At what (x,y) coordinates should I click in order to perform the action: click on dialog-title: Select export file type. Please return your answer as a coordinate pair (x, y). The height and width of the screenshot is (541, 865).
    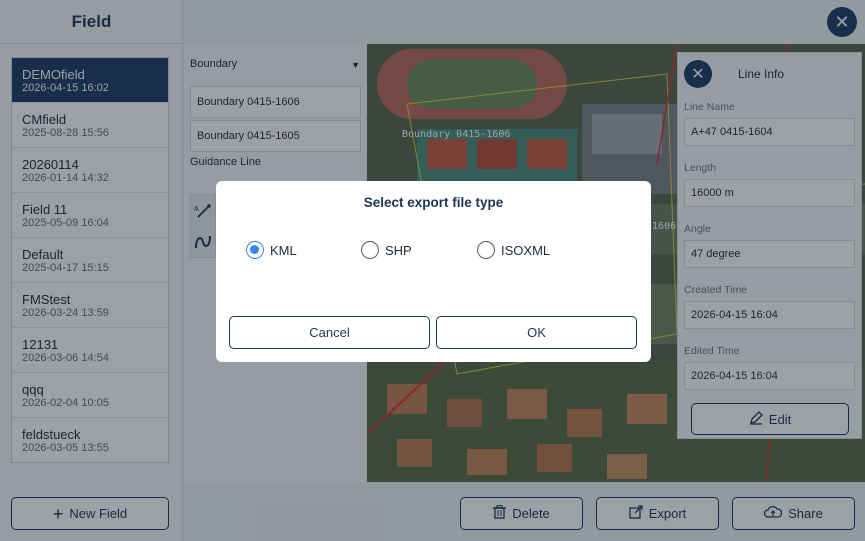
    Looking at the image, I should click on (433, 202).